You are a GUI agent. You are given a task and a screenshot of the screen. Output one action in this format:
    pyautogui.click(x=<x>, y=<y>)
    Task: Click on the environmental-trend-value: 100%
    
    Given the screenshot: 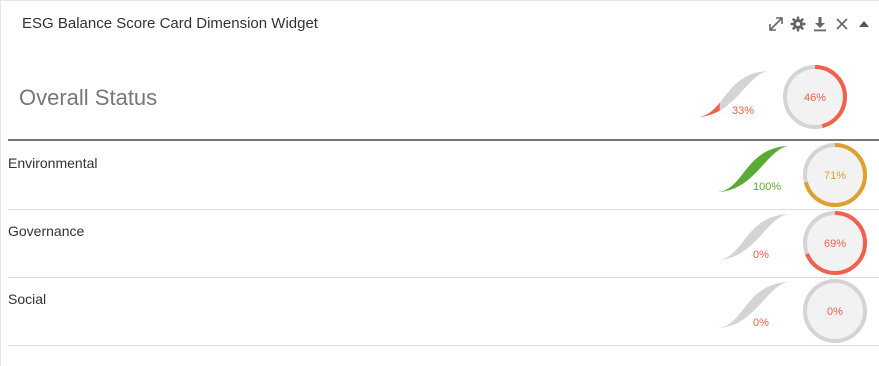 What is the action you would take?
    pyautogui.click(x=767, y=187)
    